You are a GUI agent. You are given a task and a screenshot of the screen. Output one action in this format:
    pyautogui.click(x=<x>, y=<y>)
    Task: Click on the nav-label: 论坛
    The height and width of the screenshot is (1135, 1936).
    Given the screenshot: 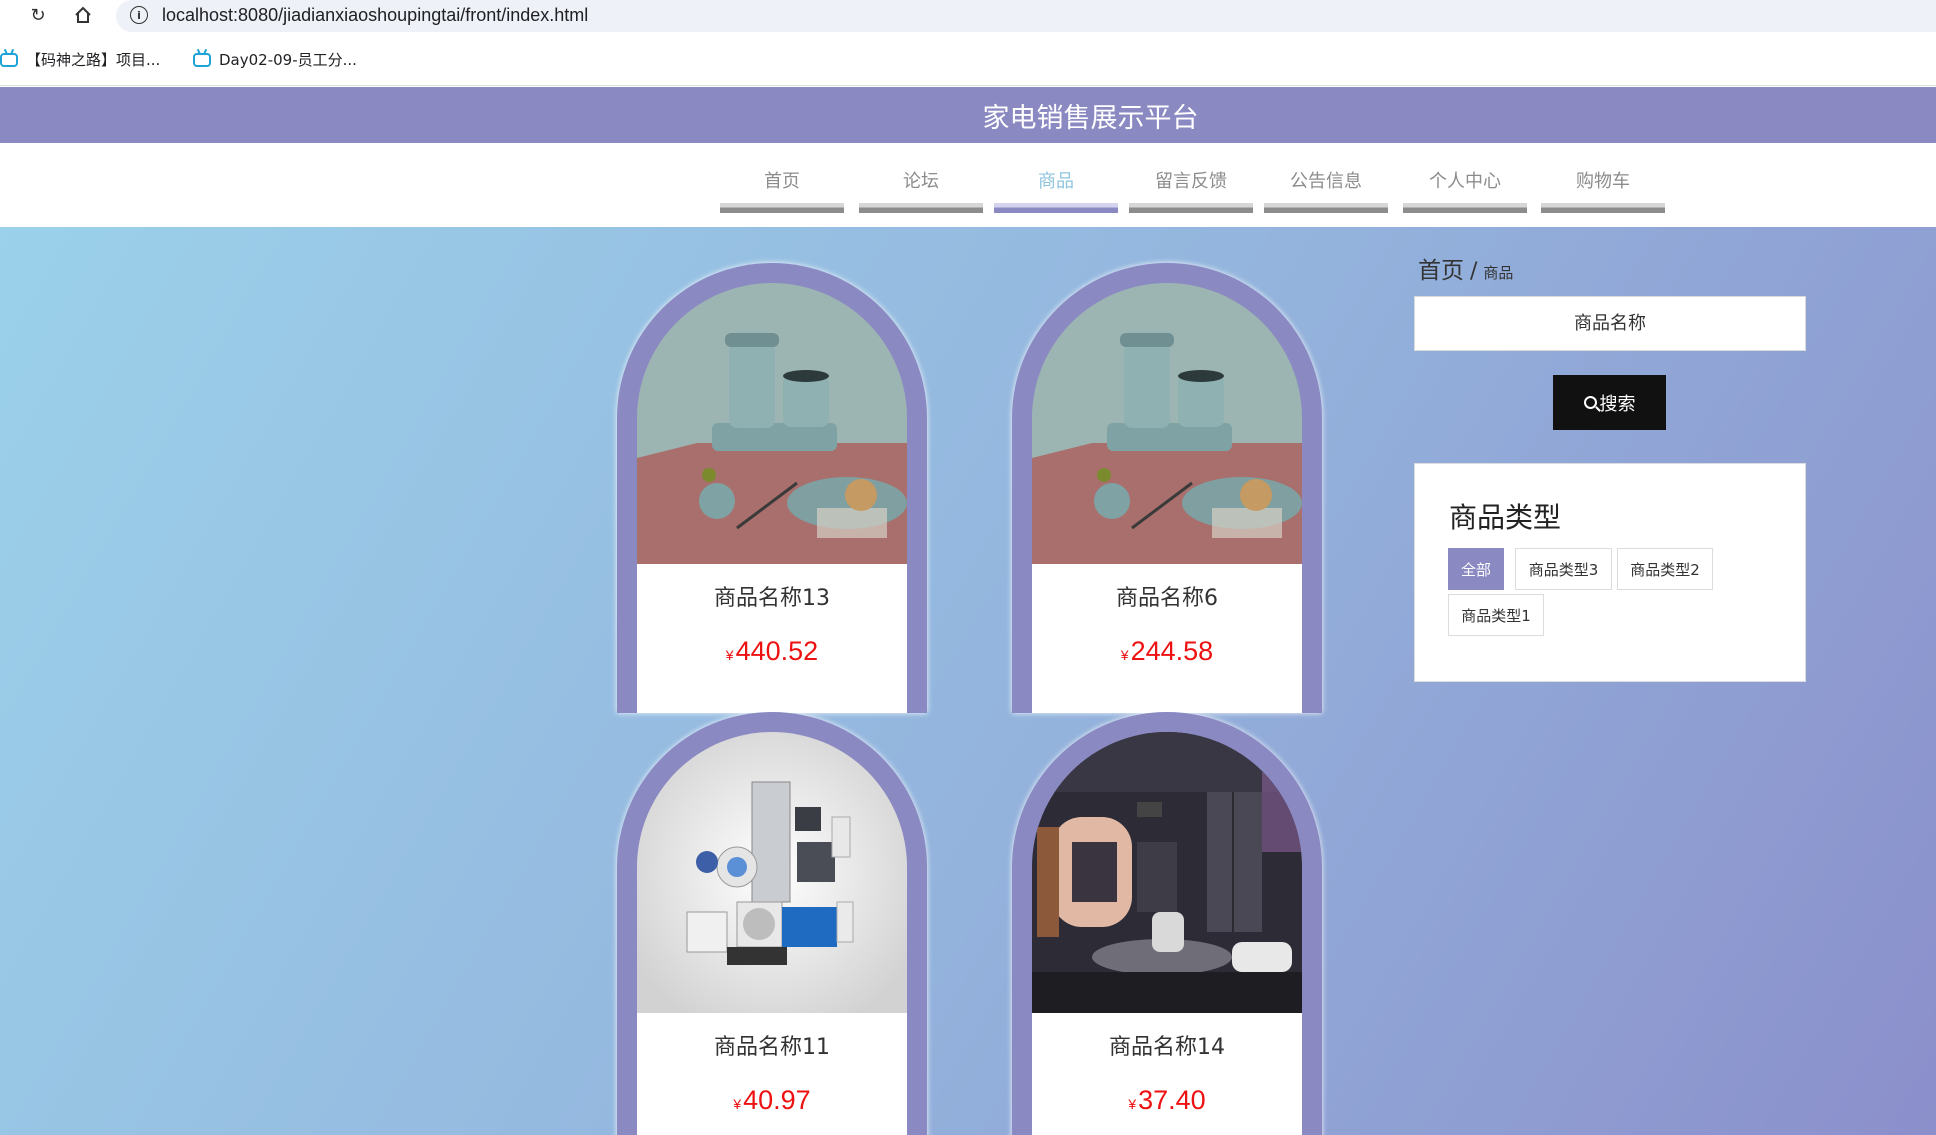 What is the action you would take?
    pyautogui.click(x=921, y=181)
    